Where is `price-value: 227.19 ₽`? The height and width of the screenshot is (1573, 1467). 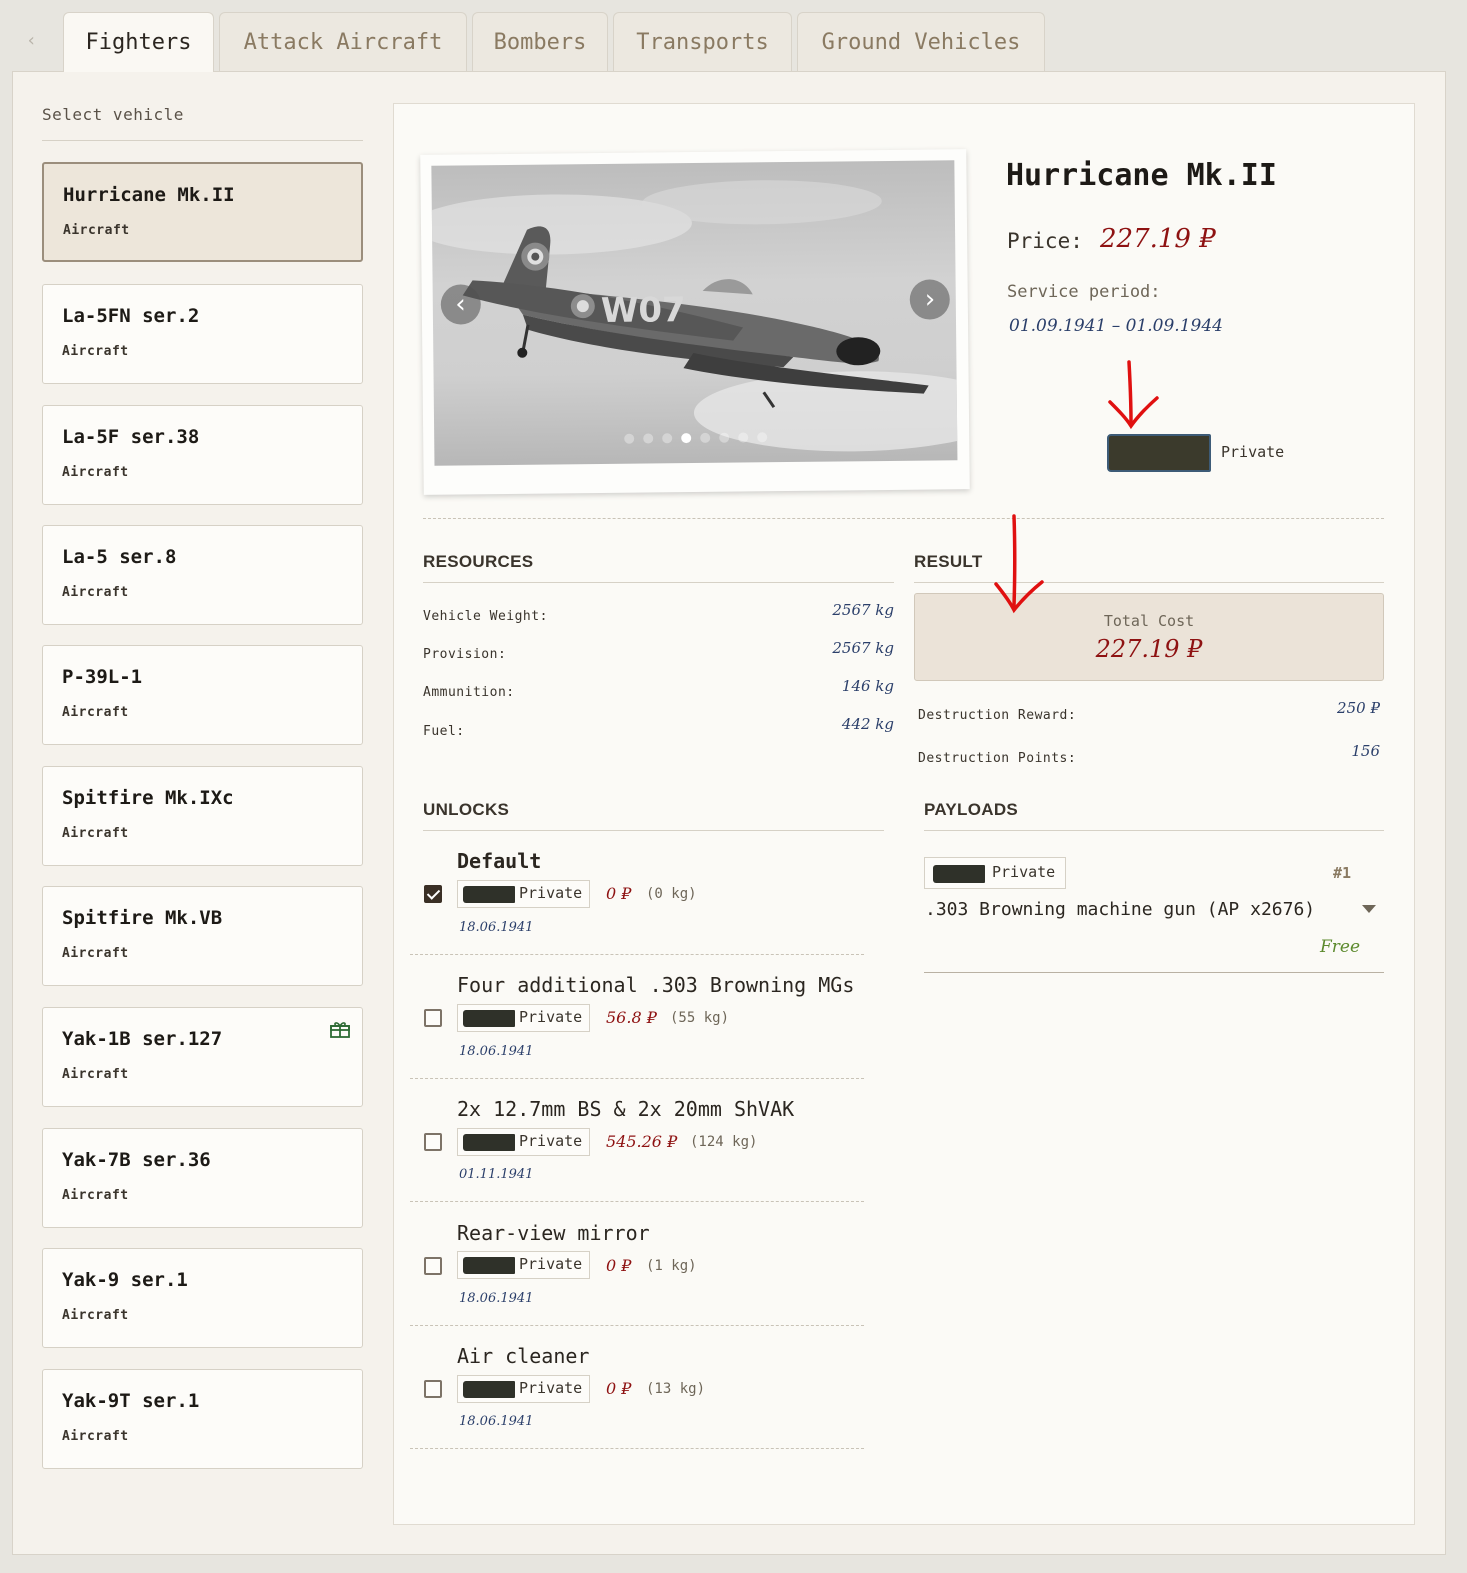
price-value: 227.19 ₽ is located at coordinates (1158, 239).